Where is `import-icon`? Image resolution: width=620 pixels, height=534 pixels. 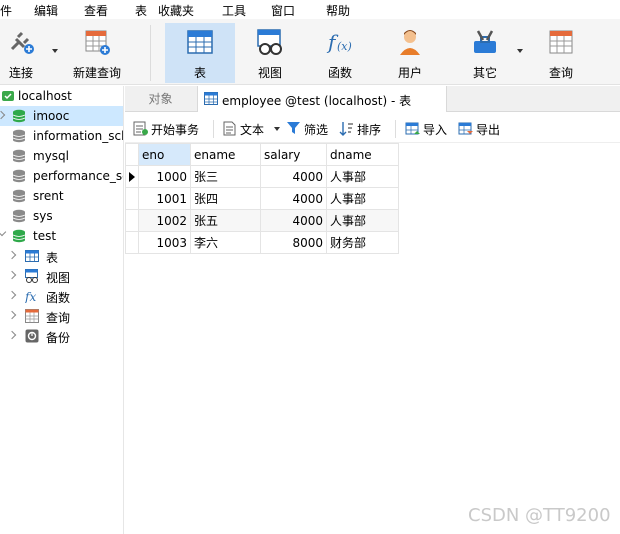
import-icon is located at coordinates (412, 128).